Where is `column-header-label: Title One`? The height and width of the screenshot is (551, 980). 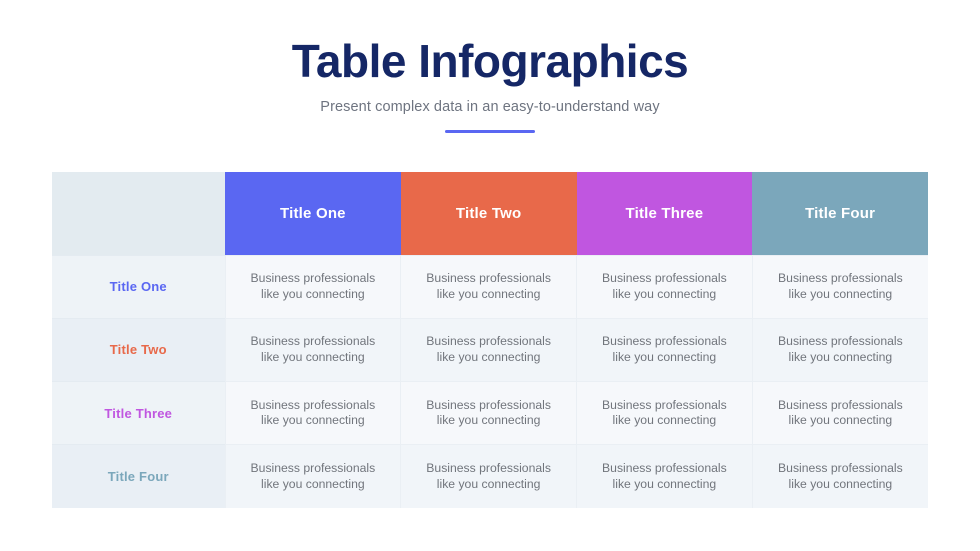 column-header-label: Title One is located at coordinates (313, 213).